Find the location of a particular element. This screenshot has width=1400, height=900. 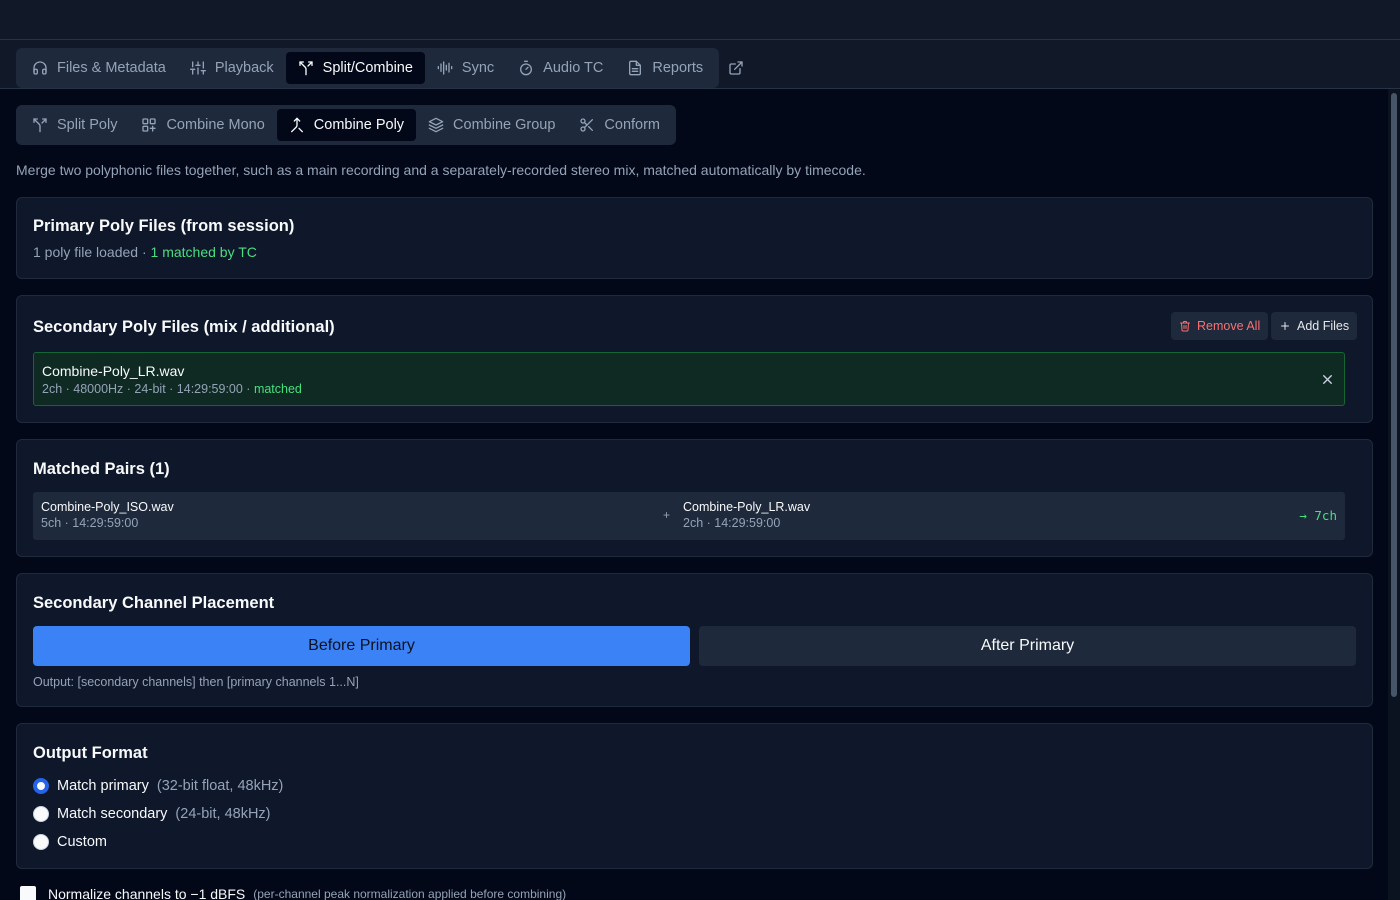

headphones-icon is located at coordinates (40, 68).